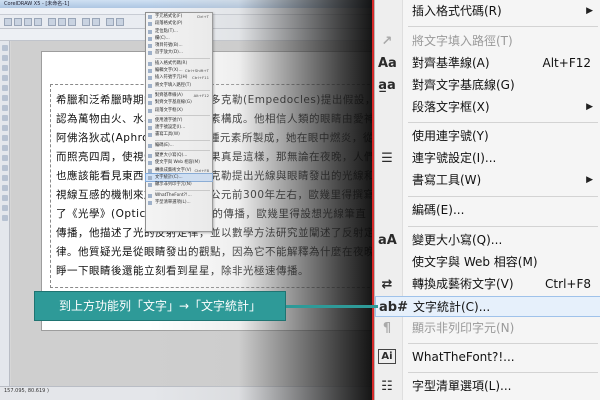  I want to click on shape-tool-icon, so click(5, 58).